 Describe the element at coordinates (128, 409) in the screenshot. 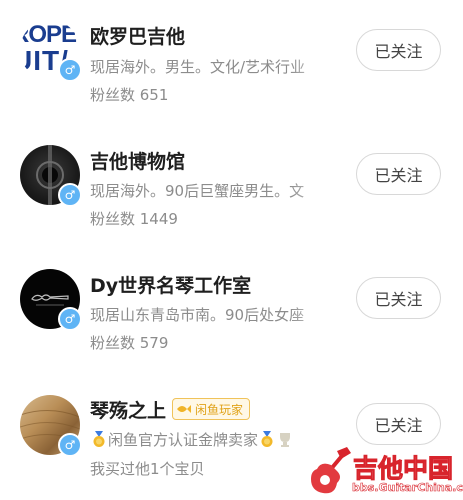

I see `user-name: 琴殇之上` at that location.